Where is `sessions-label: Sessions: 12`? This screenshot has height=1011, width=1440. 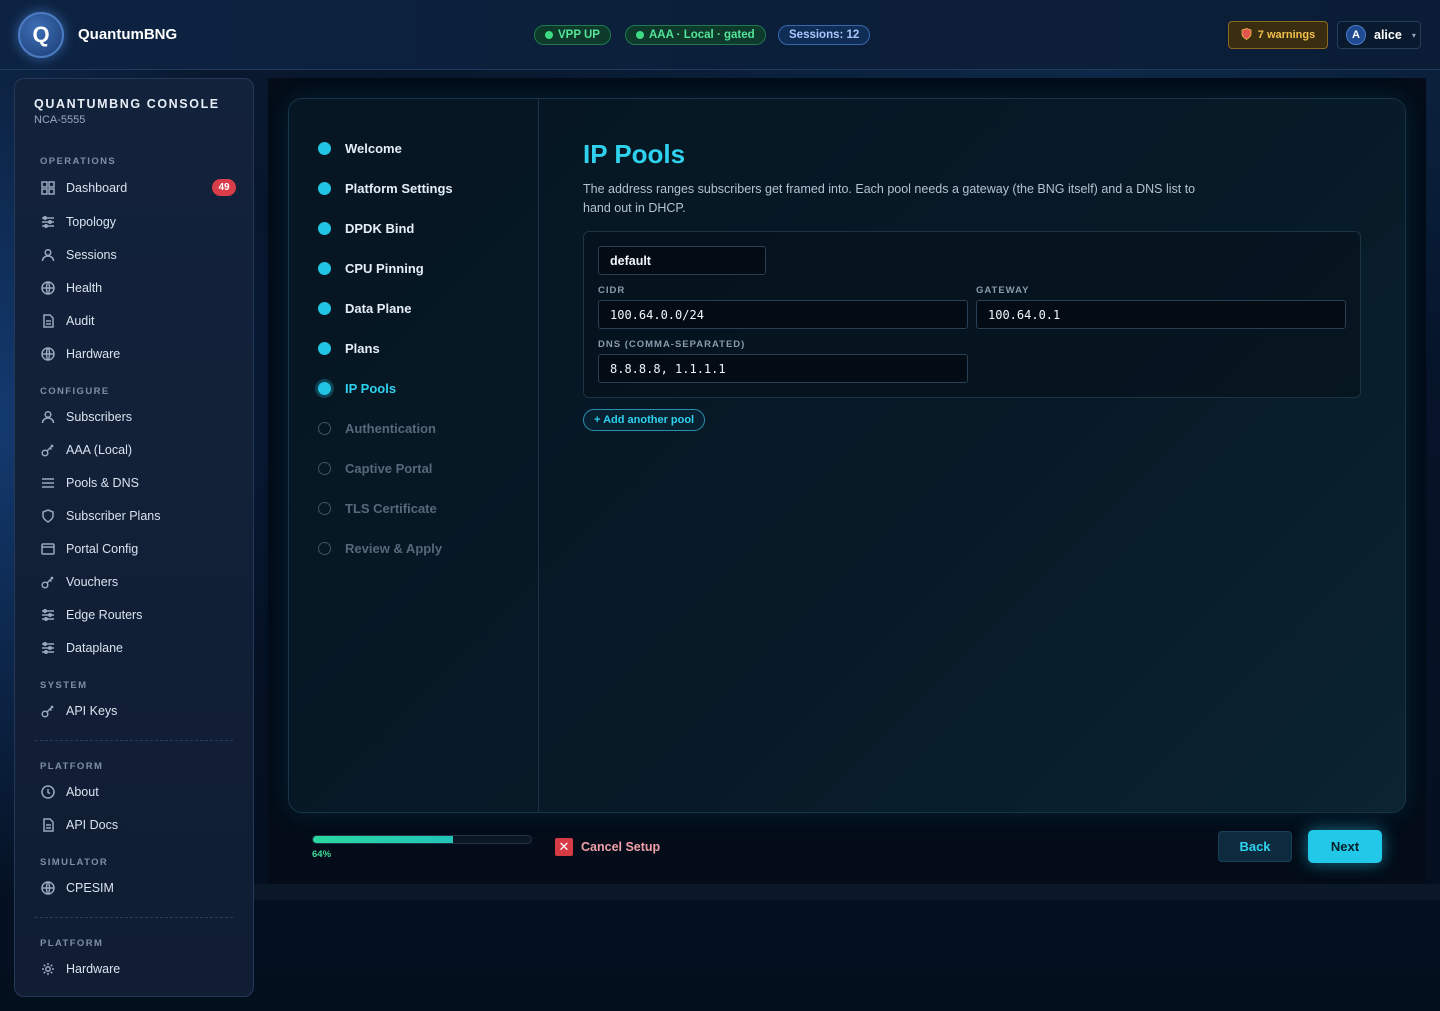
sessions-label: Sessions: 12 is located at coordinates (824, 35).